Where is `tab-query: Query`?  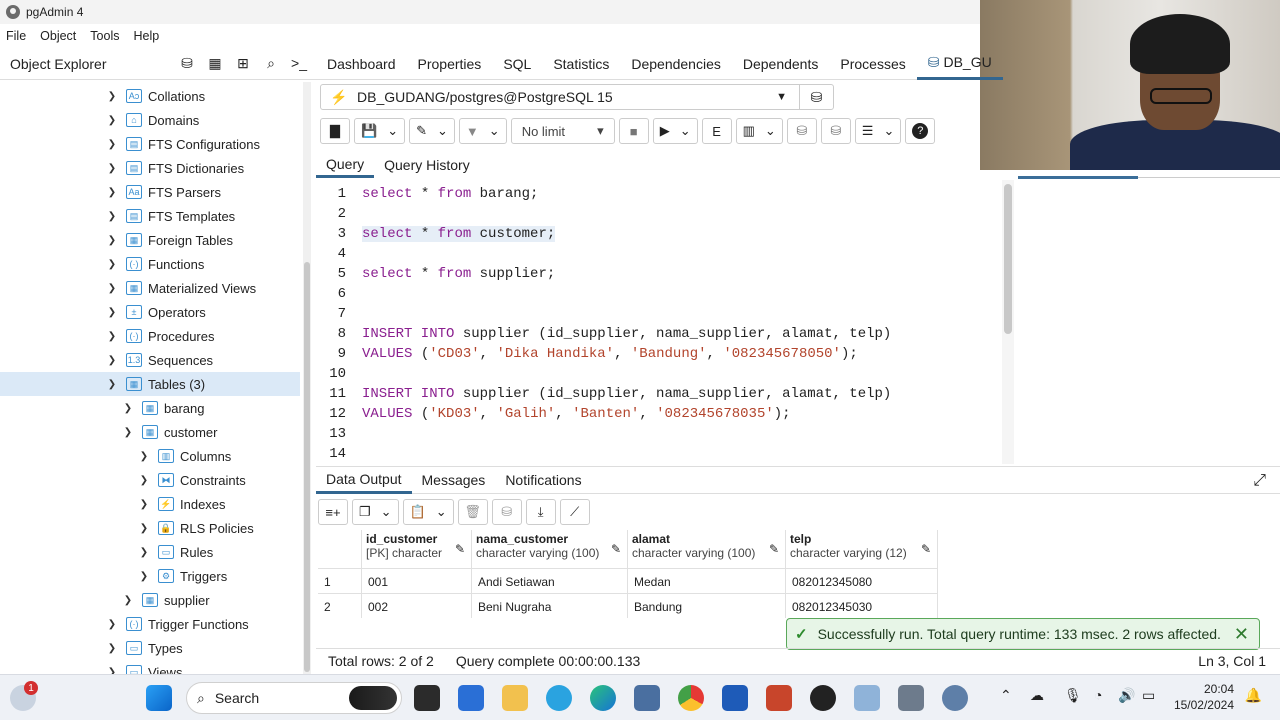 tab-query: Query is located at coordinates (345, 165).